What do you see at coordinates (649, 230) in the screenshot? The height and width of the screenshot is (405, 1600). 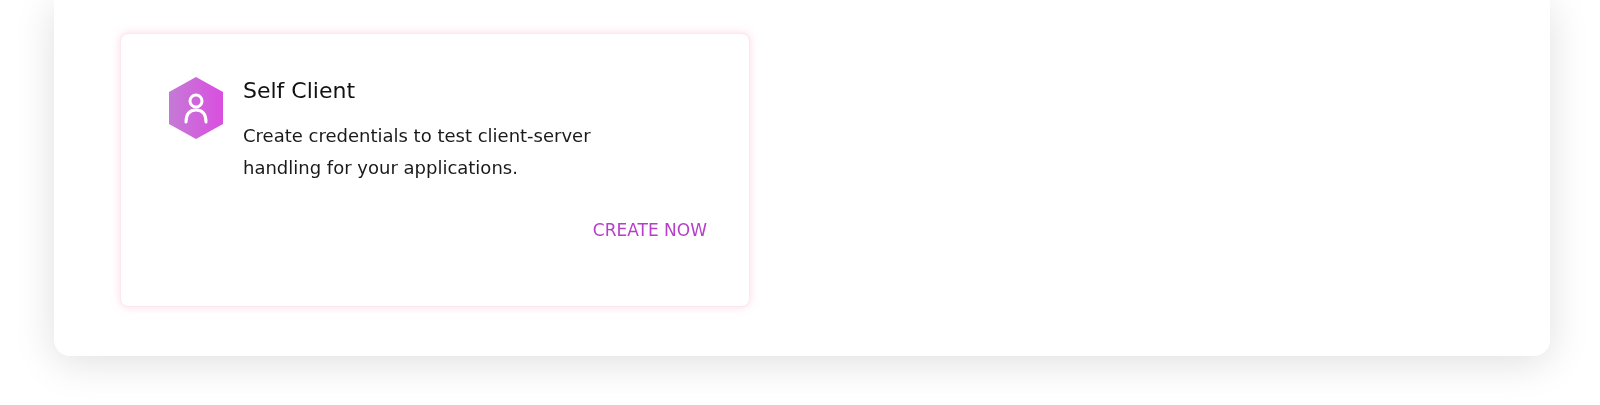 I see `create-now-button: CREATE NOW` at bounding box center [649, 230].